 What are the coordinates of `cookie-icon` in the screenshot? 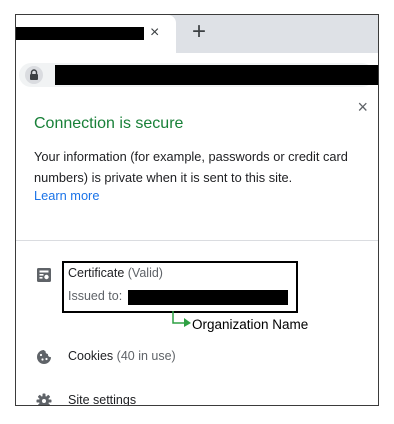 It's located at (44, 357).